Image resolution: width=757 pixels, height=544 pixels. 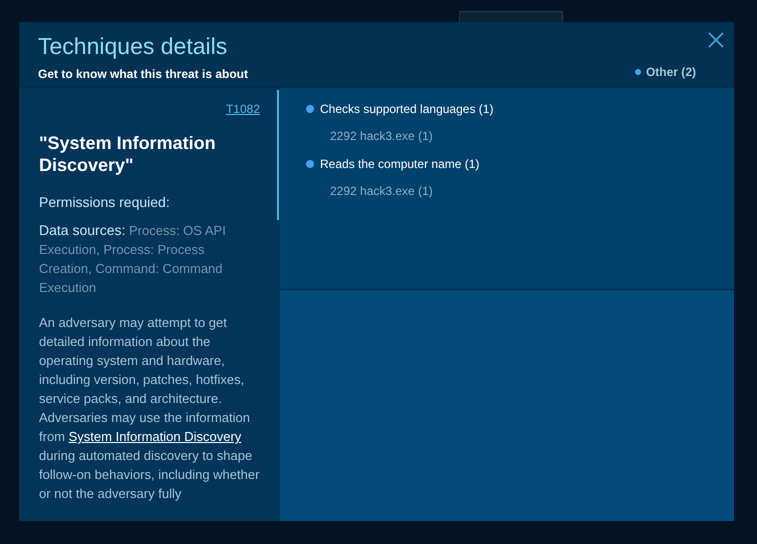 I want to click on dialog-title: Techniques details, so click(x=133, y=46).